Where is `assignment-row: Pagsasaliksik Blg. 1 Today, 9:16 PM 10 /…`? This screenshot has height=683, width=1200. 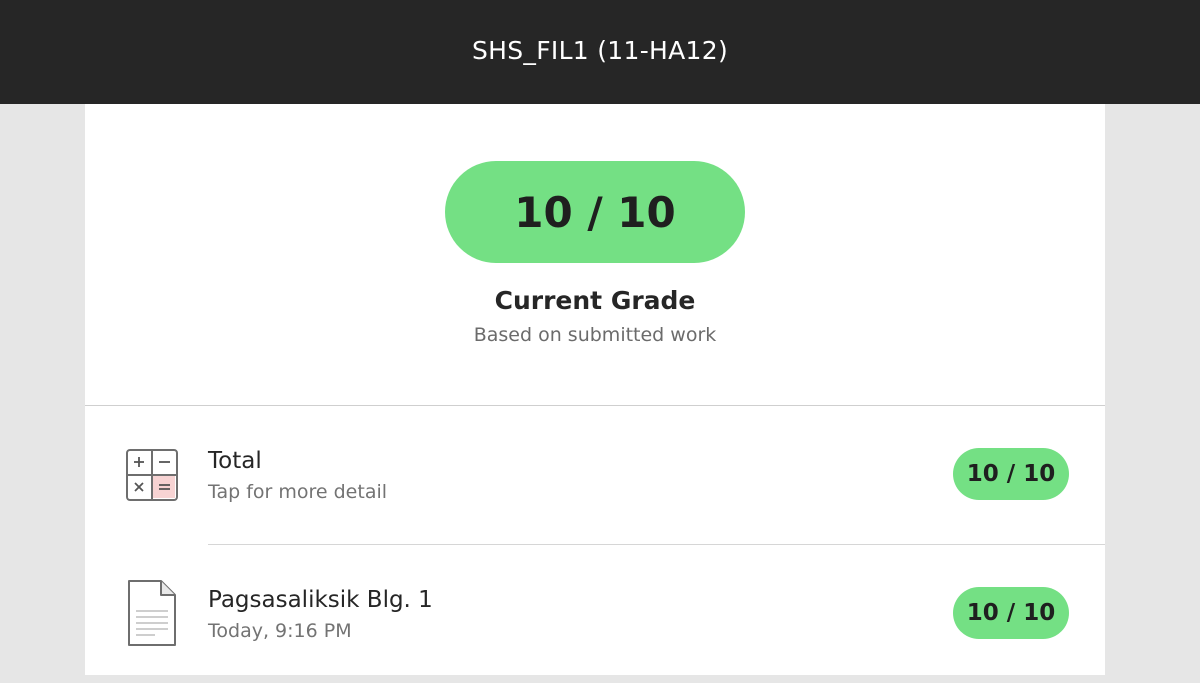 assignment-row: Pagsasaliksik Blg. 1 Today, 9:16 PM 10 /… is located at coordinates (595, 623).